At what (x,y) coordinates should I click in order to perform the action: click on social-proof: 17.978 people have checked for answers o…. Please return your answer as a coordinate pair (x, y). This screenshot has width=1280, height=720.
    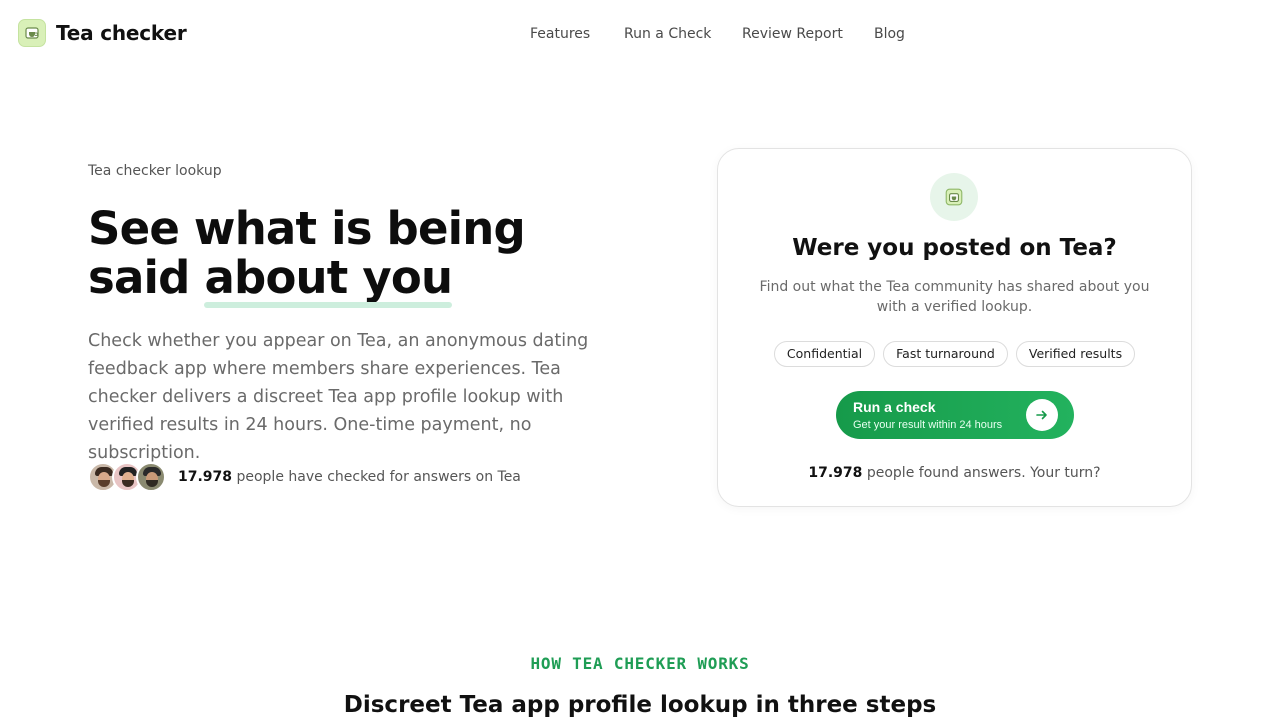
    Looking at the image, I should click on (304, 477).